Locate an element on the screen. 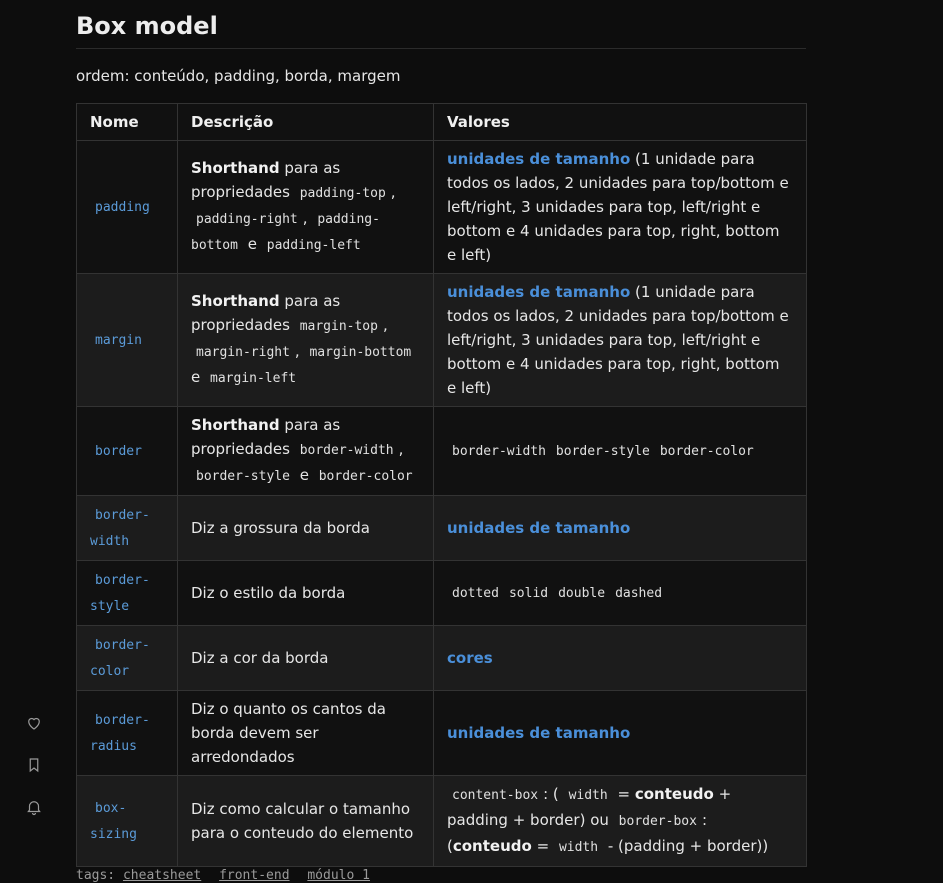 The image size is (943, 883). cell-name: border-width is located at coordinates (127, 528).